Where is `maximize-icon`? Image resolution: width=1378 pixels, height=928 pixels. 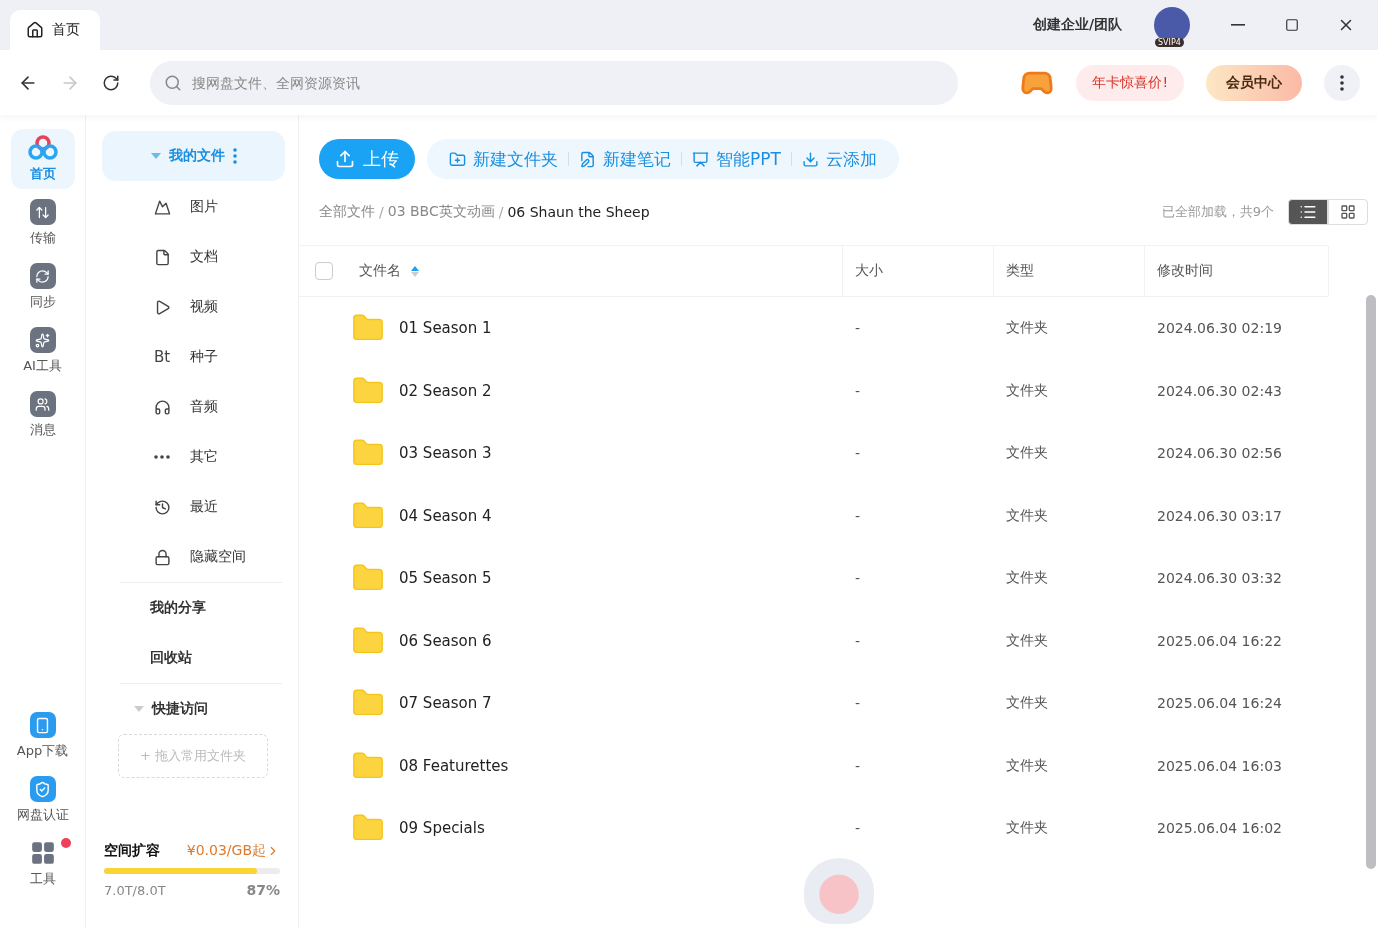 maximize-icon is located at coordinates (1292, 25).